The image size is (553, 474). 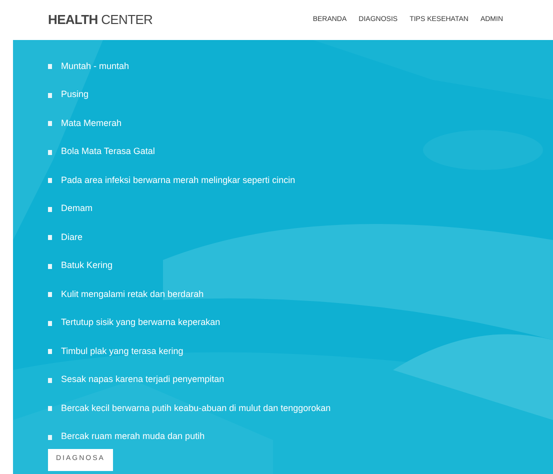 What do you see at coordinates (122, 351) in the screenshot?
I see `symptom-label: Timbul plak yang terasa kering` at bounding box center [122, 351].